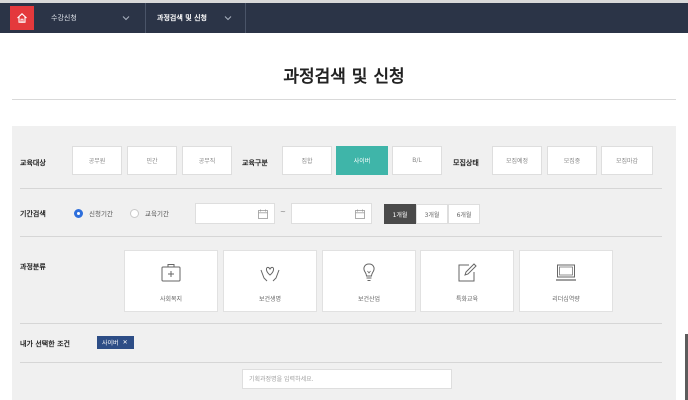  I want to click on target-label: 교육대상, so click(33, 163).